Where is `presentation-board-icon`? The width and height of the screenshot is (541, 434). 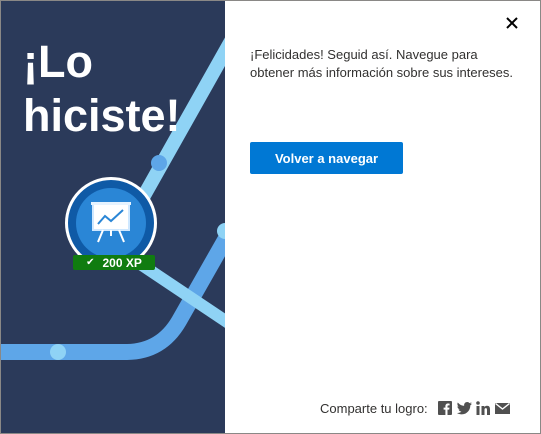
presentation-board-icon is located at coordinates (111, 222).